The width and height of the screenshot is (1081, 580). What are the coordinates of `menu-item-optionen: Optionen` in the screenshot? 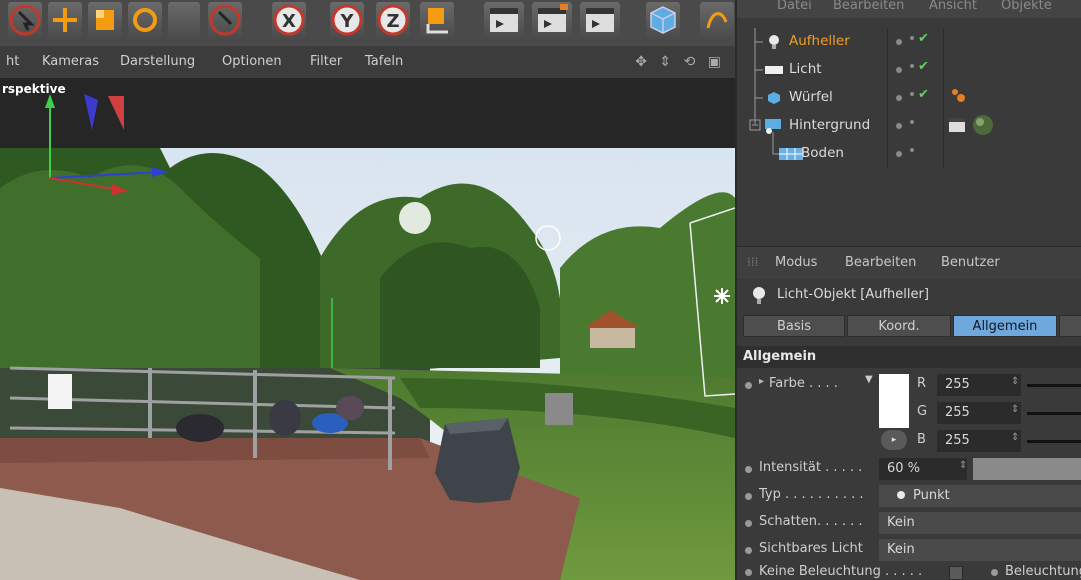 It's located at (252, 61).